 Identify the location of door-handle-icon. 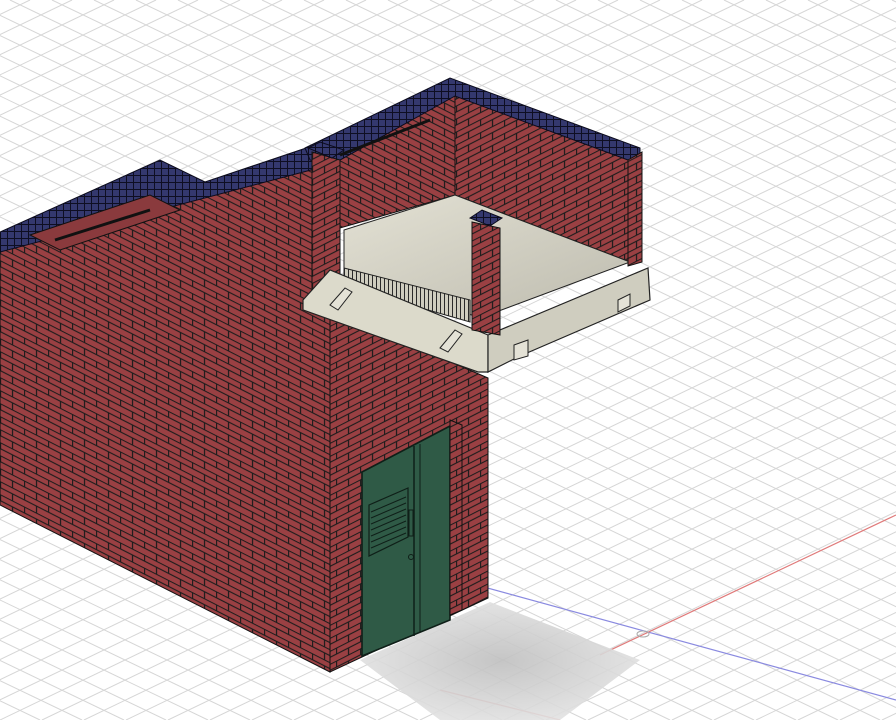
(411, 523).